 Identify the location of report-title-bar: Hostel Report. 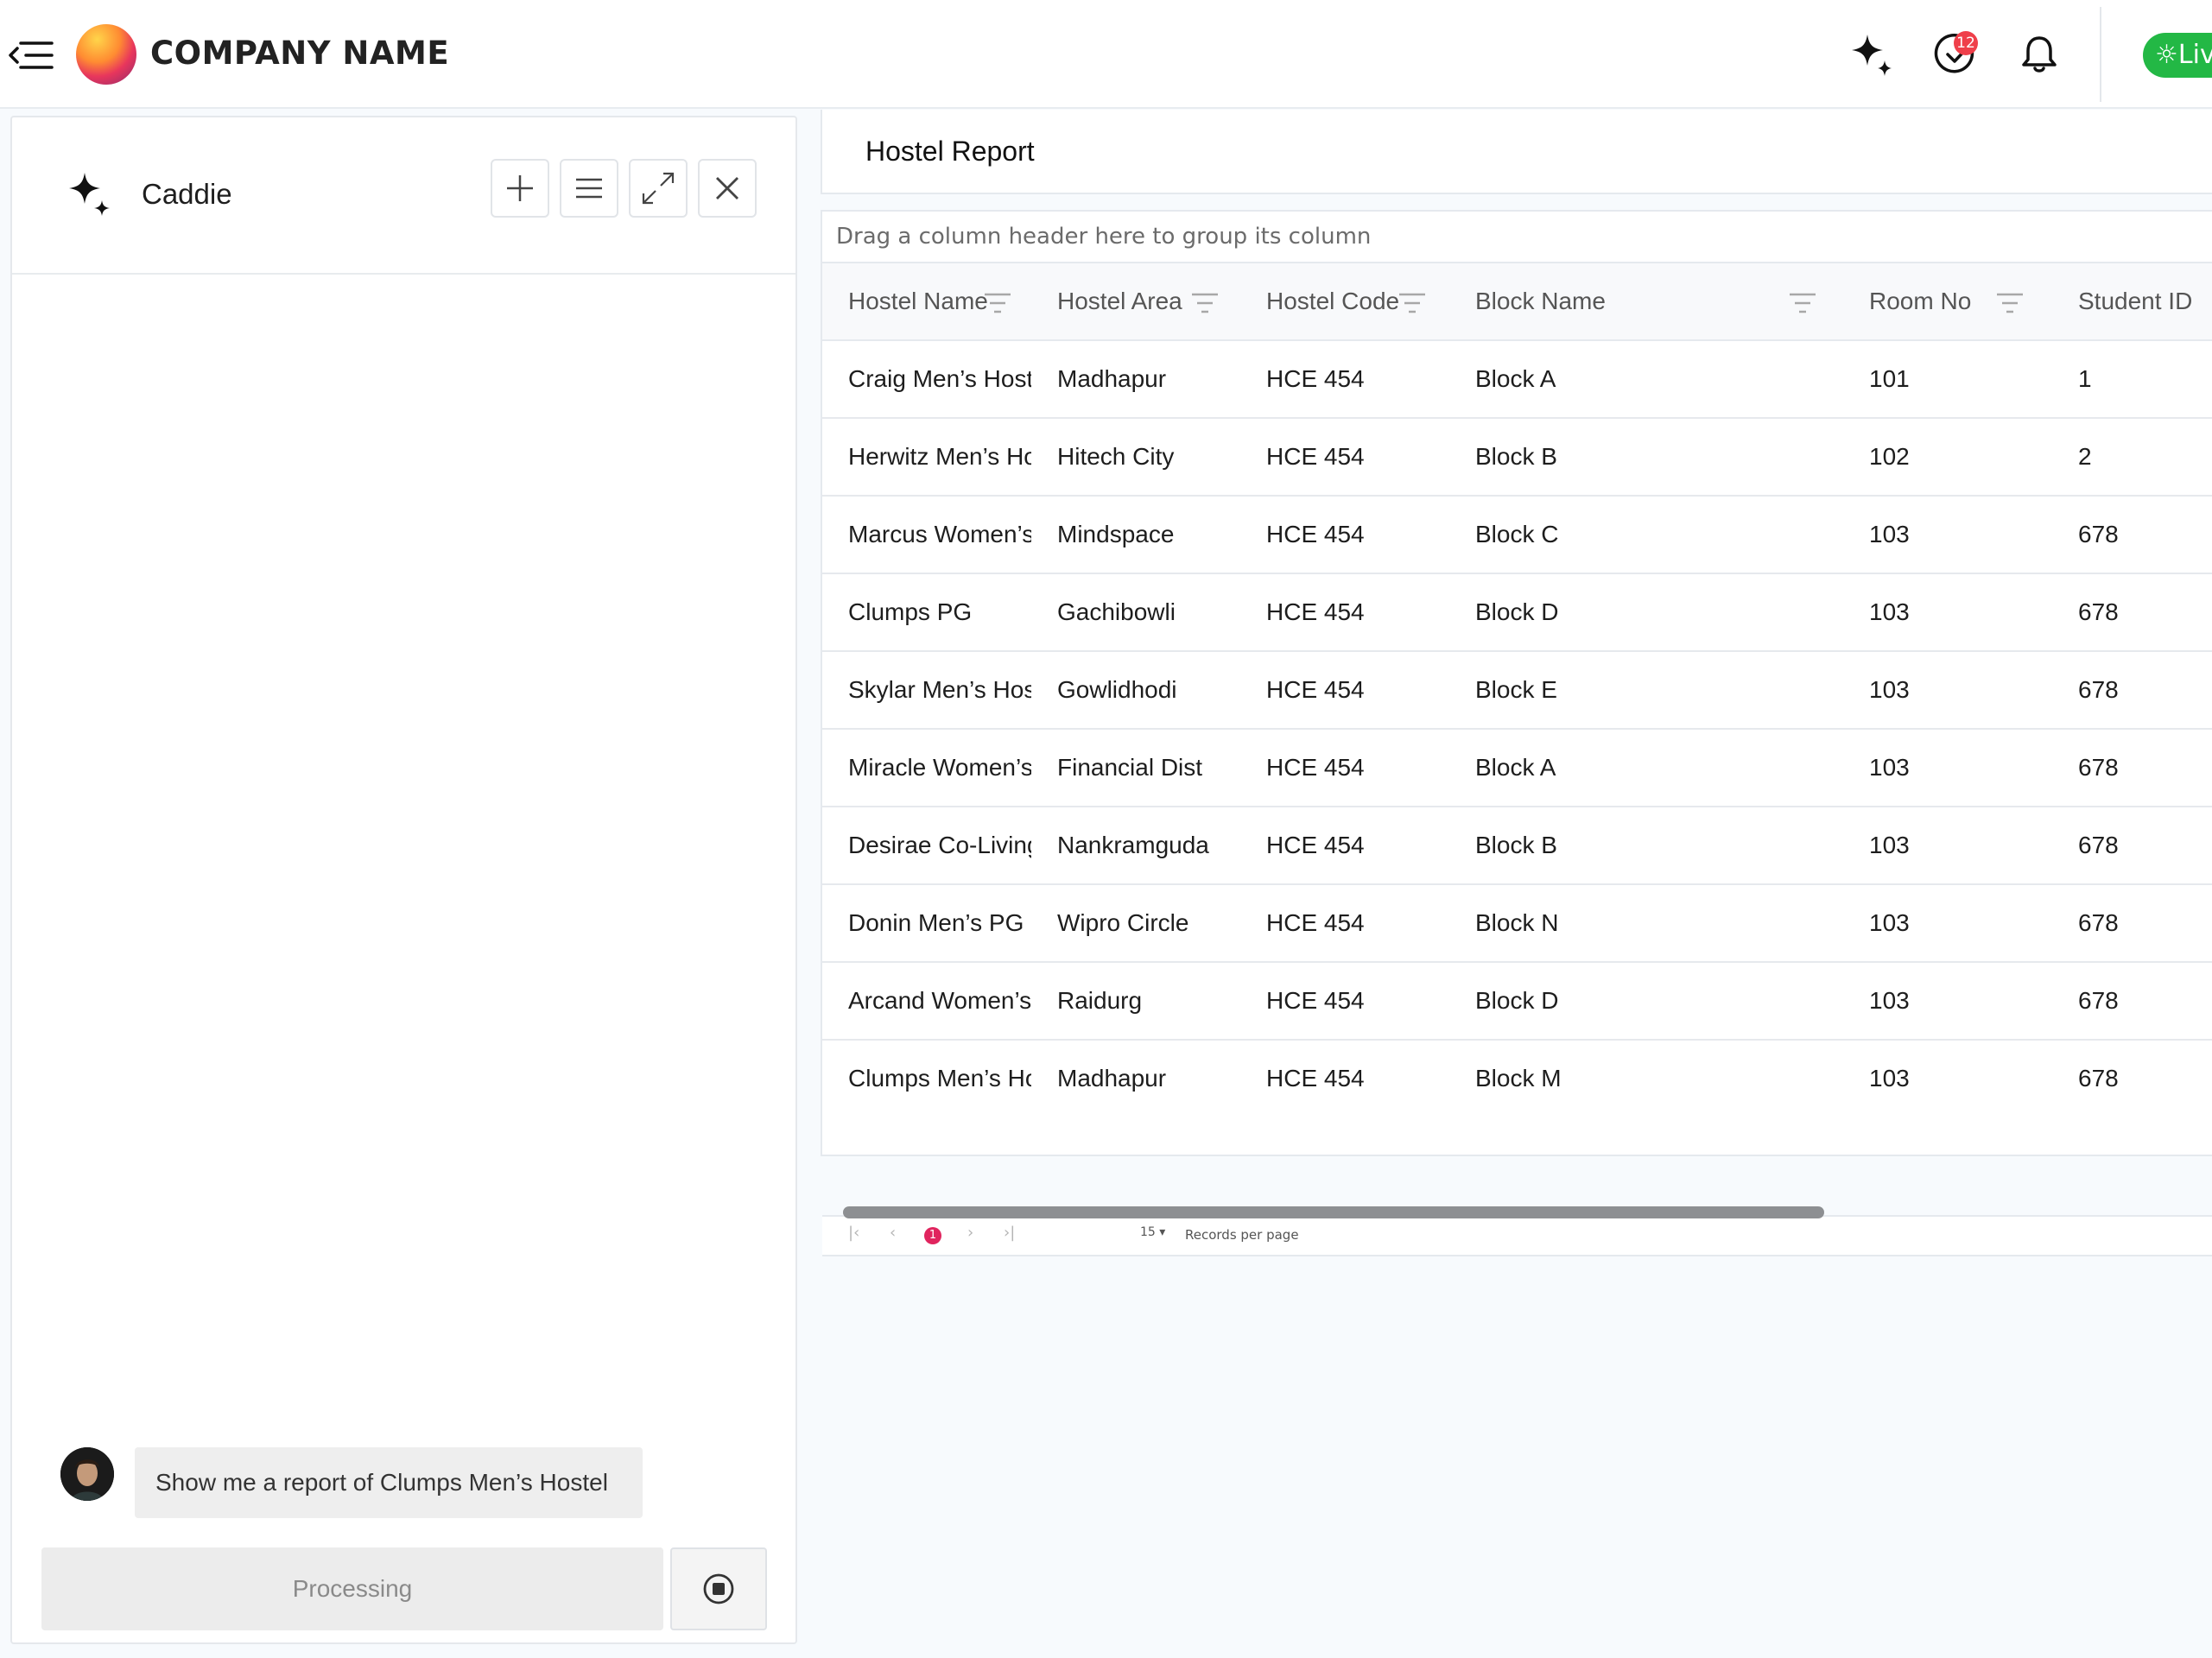
(1516, 152).